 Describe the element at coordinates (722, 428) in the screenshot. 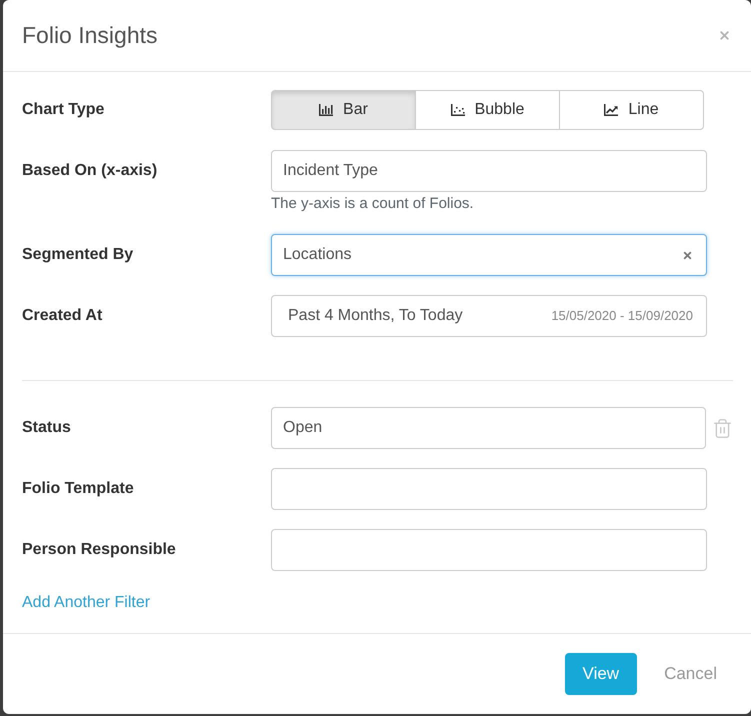

I see `trash-icon` at that location.